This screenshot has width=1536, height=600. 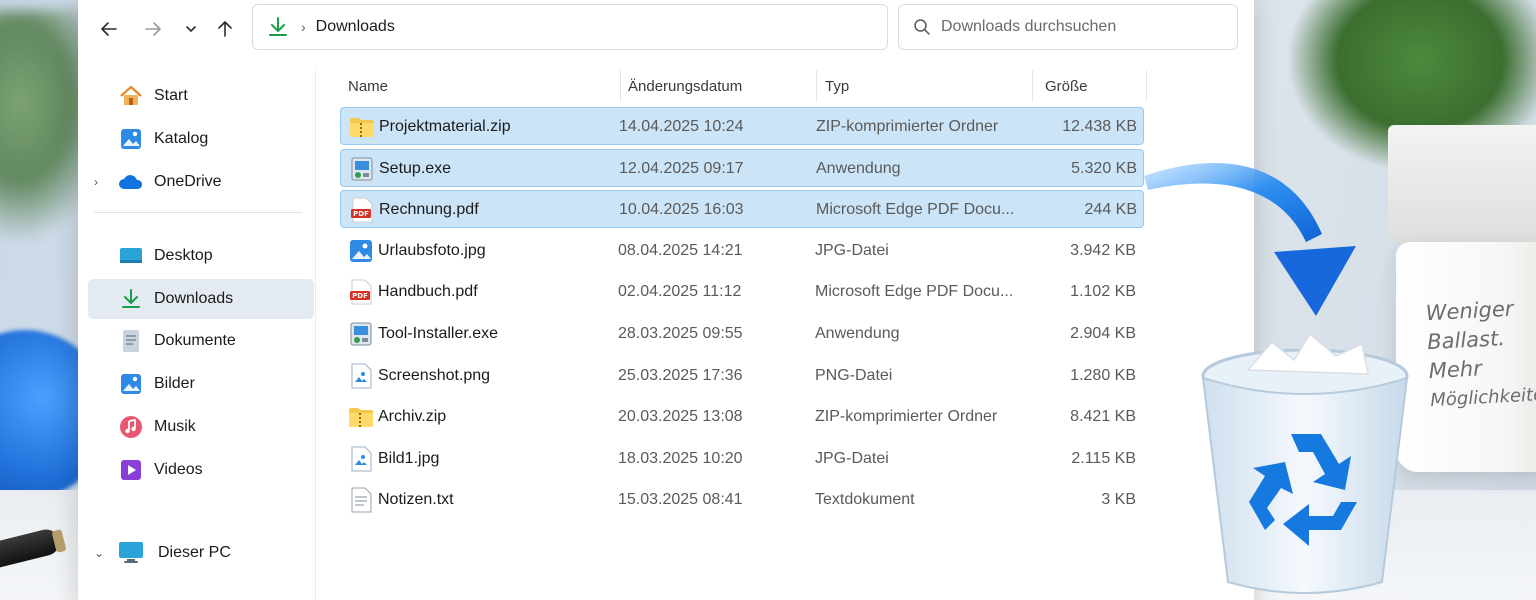 What do you see at coordinates (201, 182) in the screenshot?
I see `sidebar-item-onedrive: › OneDrive` at bounding box center [201, 182].